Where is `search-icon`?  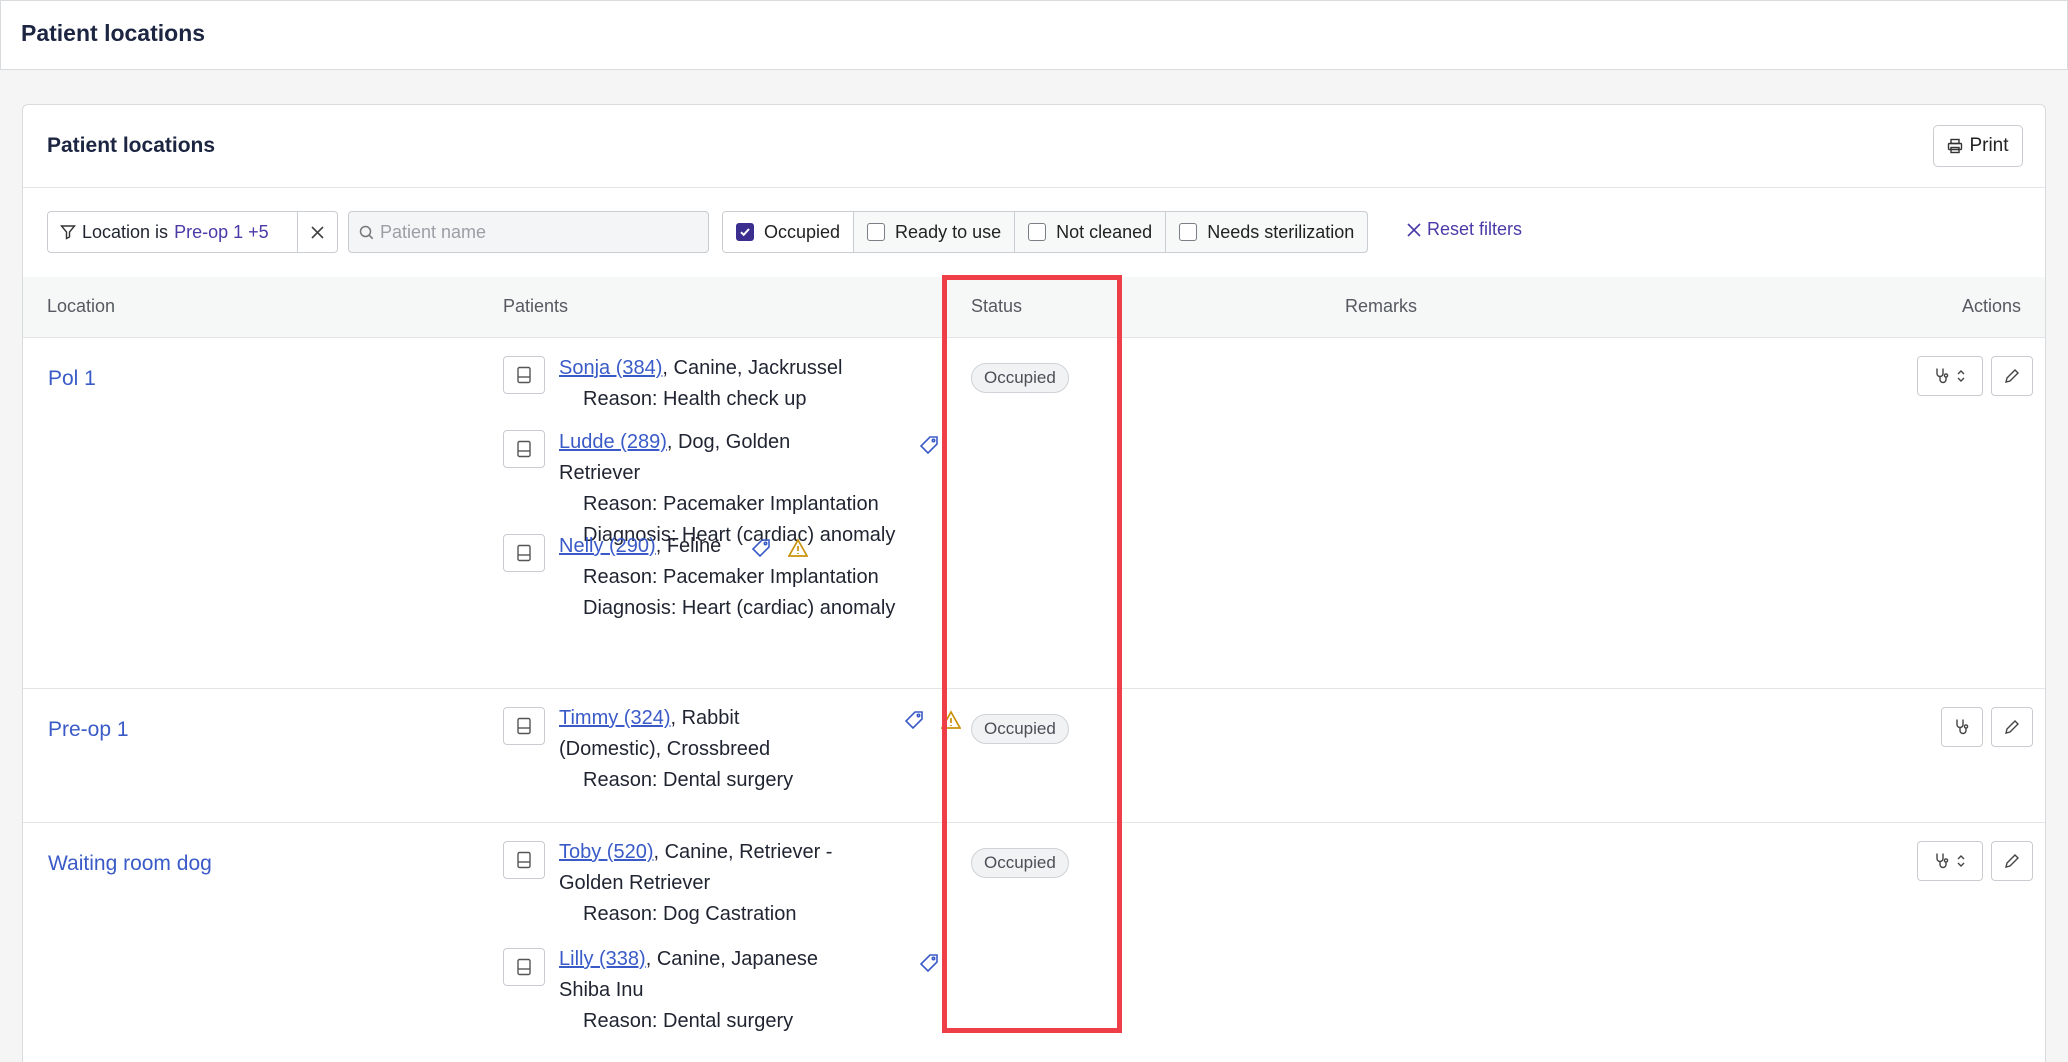 search-icon is located at coordinates (366, 232).